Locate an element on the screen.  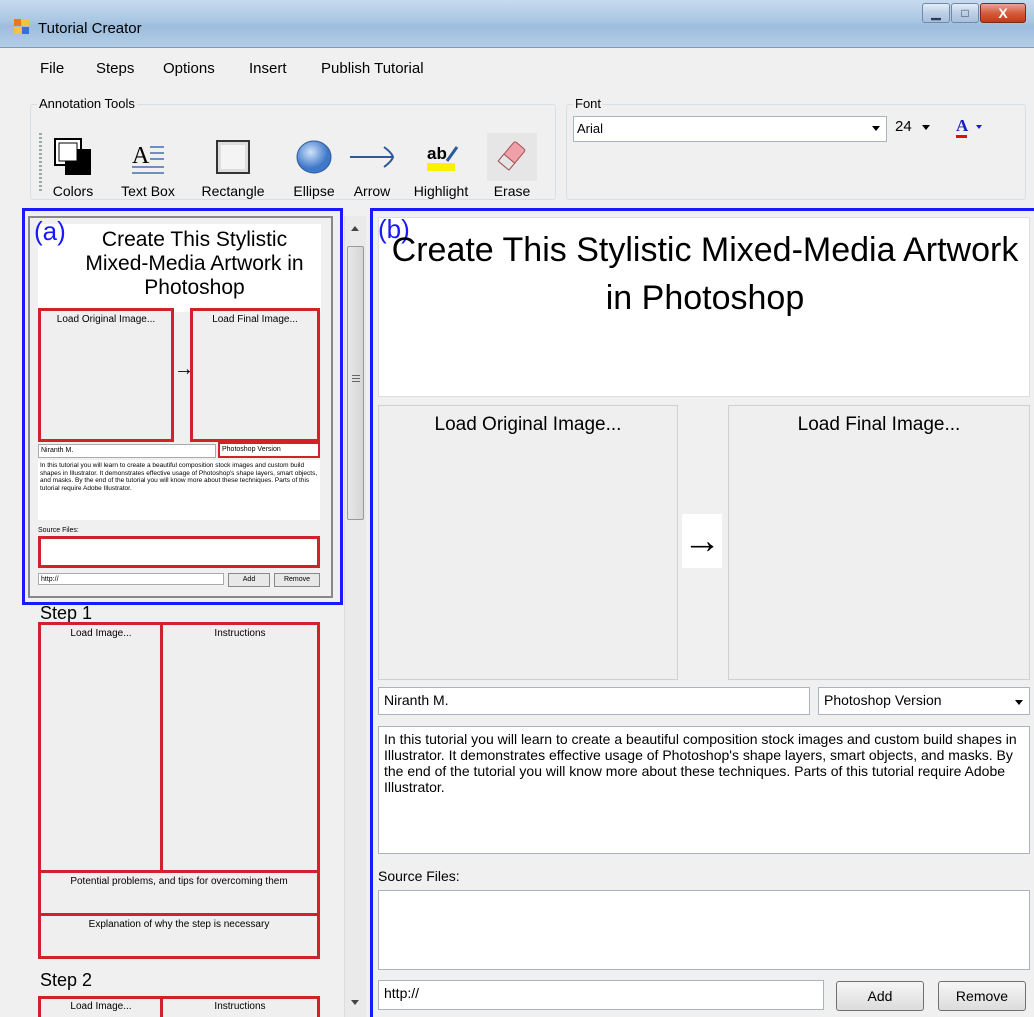
step-2-instructions-label: Instructions is located at coordinates (240, 1006).